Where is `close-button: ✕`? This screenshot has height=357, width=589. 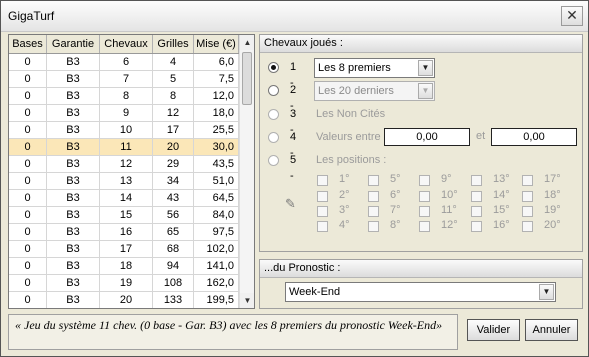
close-button: ✕ is located at coordinates (572, 16).